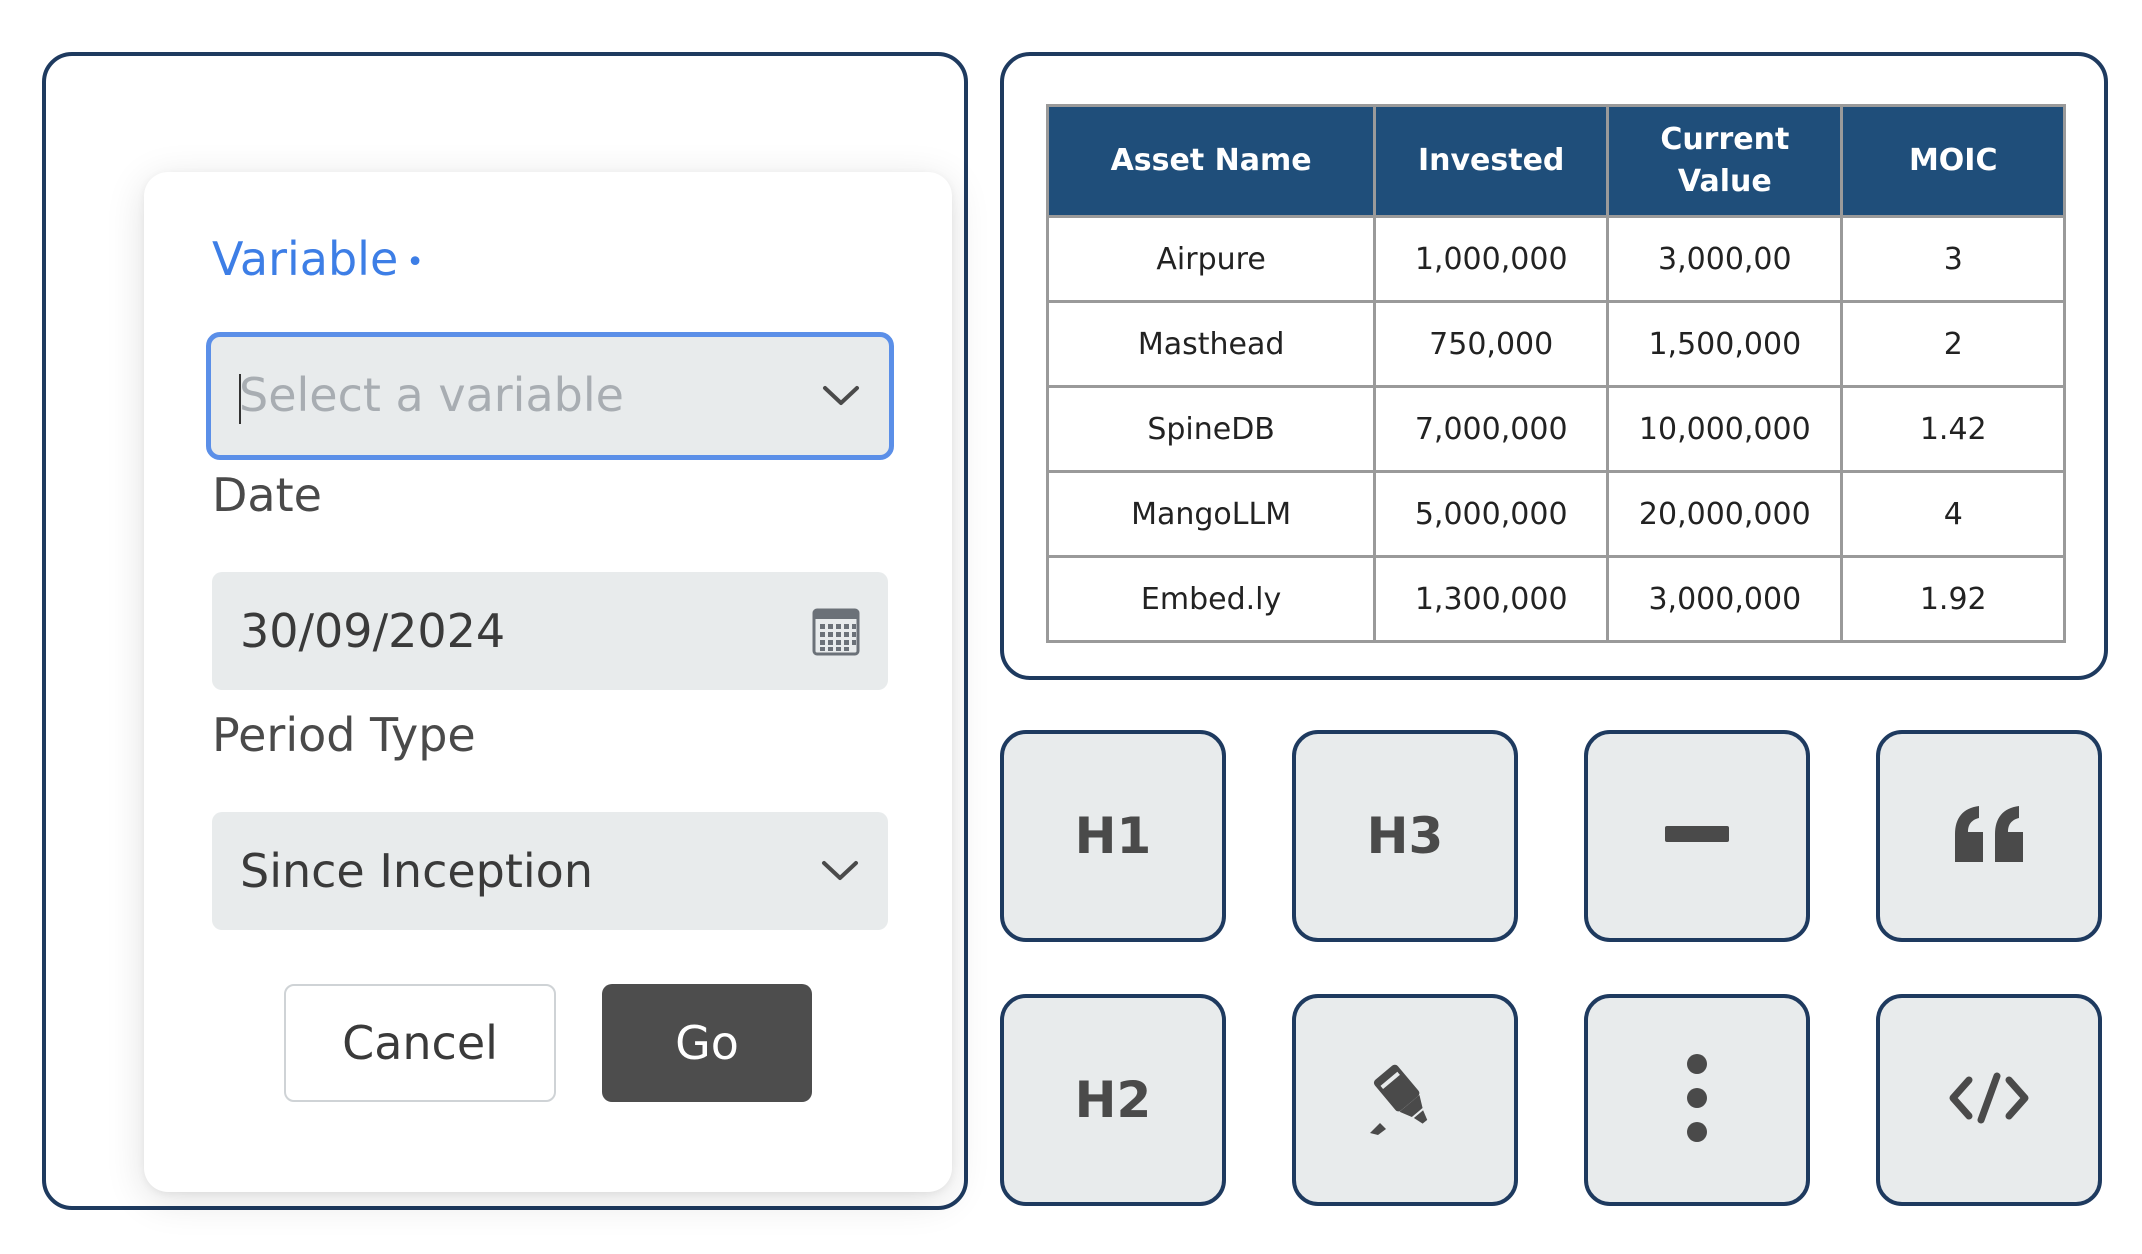  I want to click on column-header-invested: Invested, so click(1491, 161).